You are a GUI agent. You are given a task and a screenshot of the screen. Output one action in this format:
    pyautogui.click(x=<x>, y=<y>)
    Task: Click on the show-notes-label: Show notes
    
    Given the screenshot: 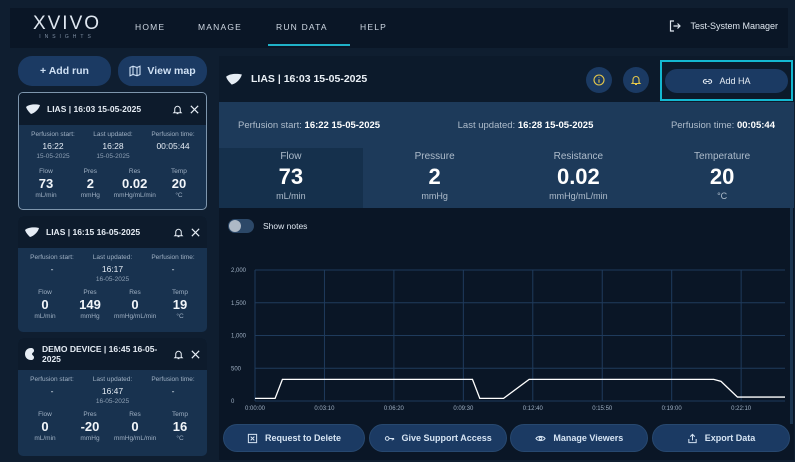 What is the action you would take?
    pyautogui.click(x=285, y=226)
    